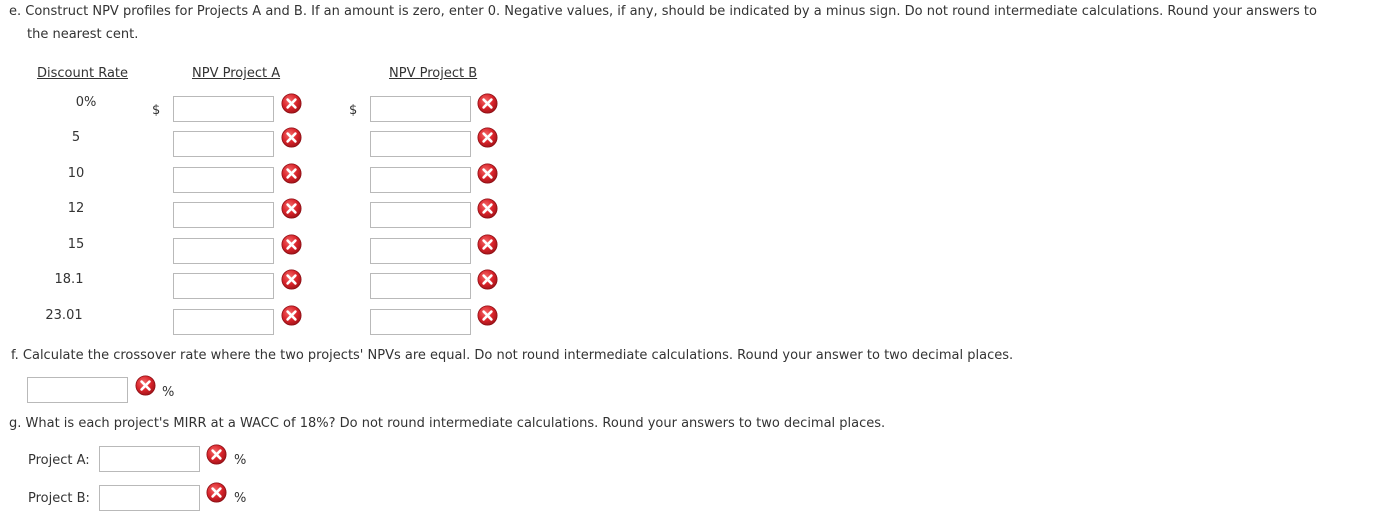 Image resolution: width=1382 pixels, height=523 pixels. What do you see at coordinates (76, 244) in the screenshot?
I see `rate-cell: 15` at bounding box center [76, 244].